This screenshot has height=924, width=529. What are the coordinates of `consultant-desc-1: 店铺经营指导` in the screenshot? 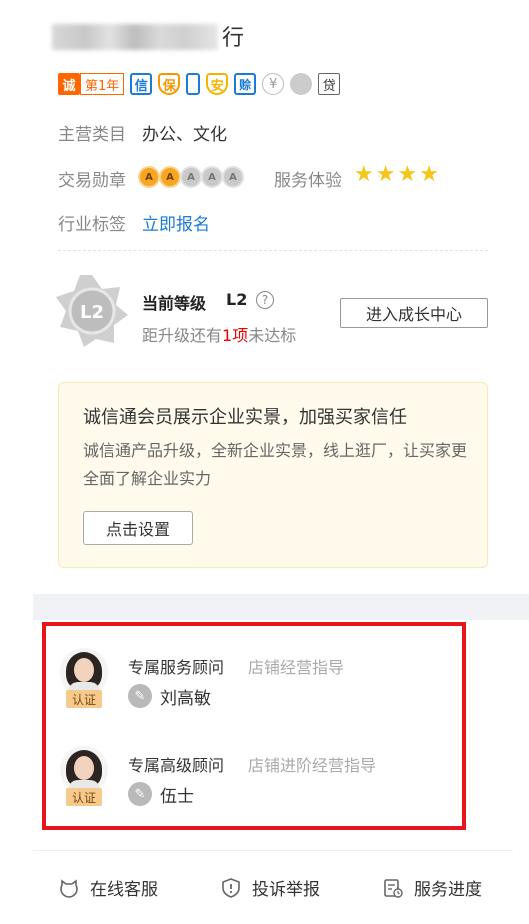 It's located at (296, 667).